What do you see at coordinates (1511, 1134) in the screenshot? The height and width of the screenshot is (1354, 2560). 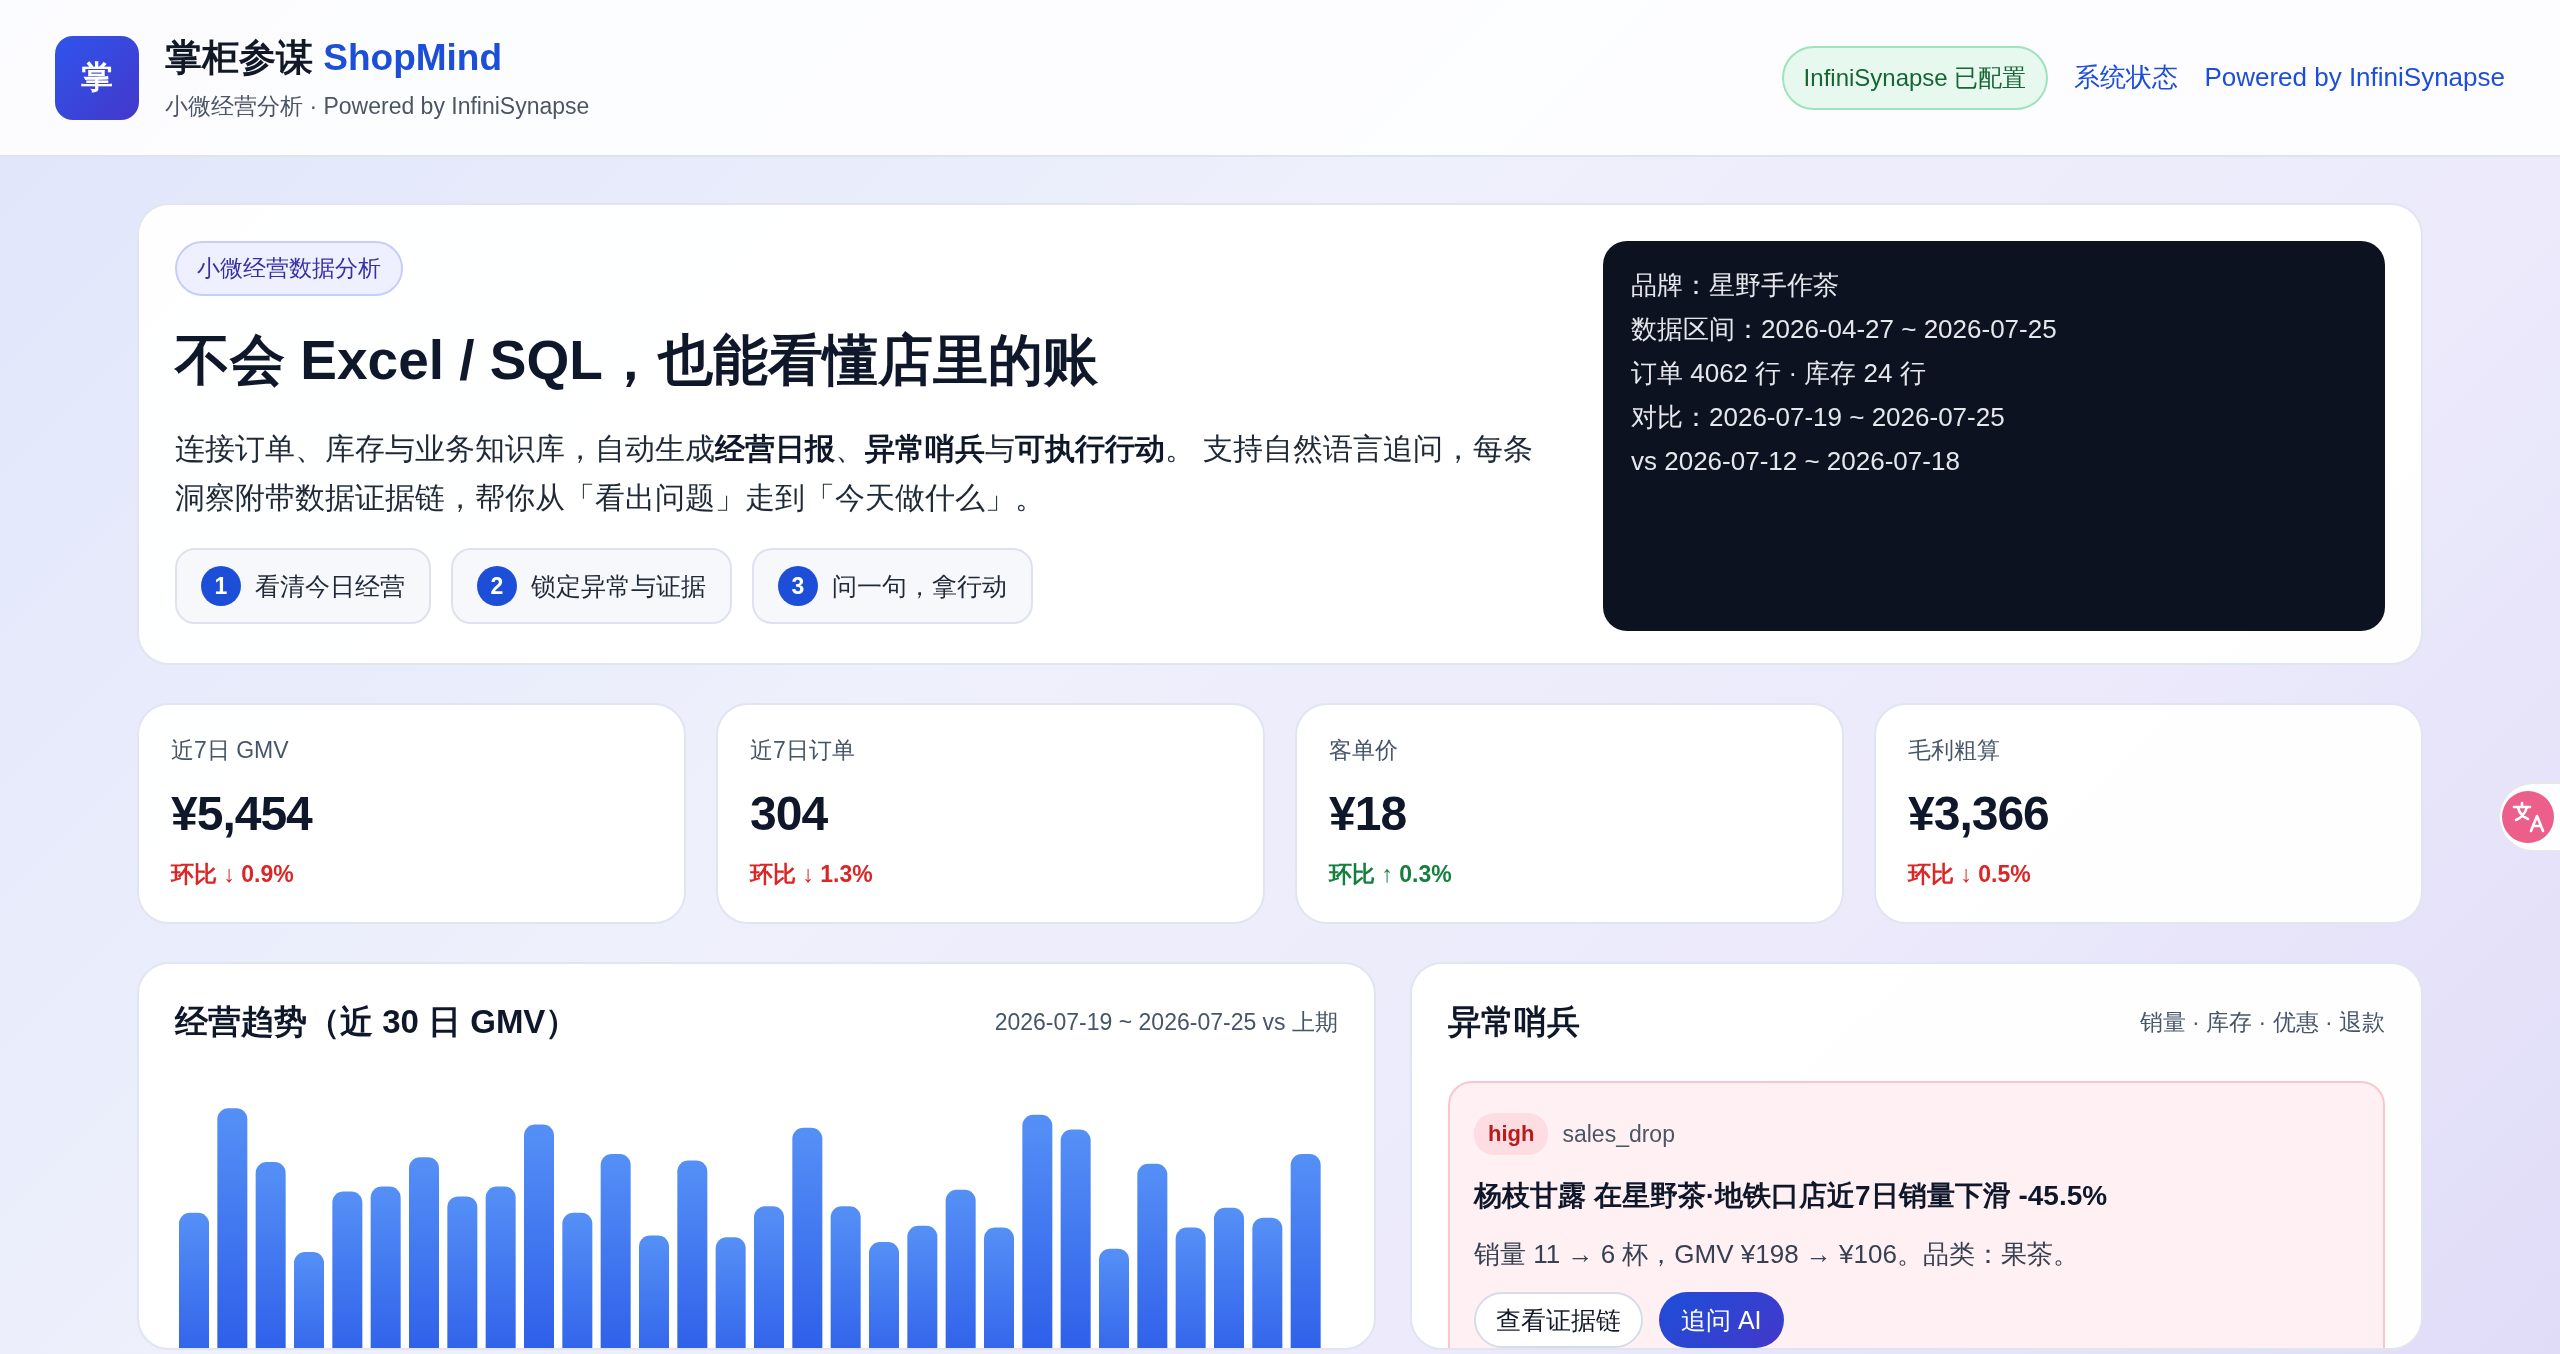 I see `severity-badge: high` at bounding box center [1511, 1134].